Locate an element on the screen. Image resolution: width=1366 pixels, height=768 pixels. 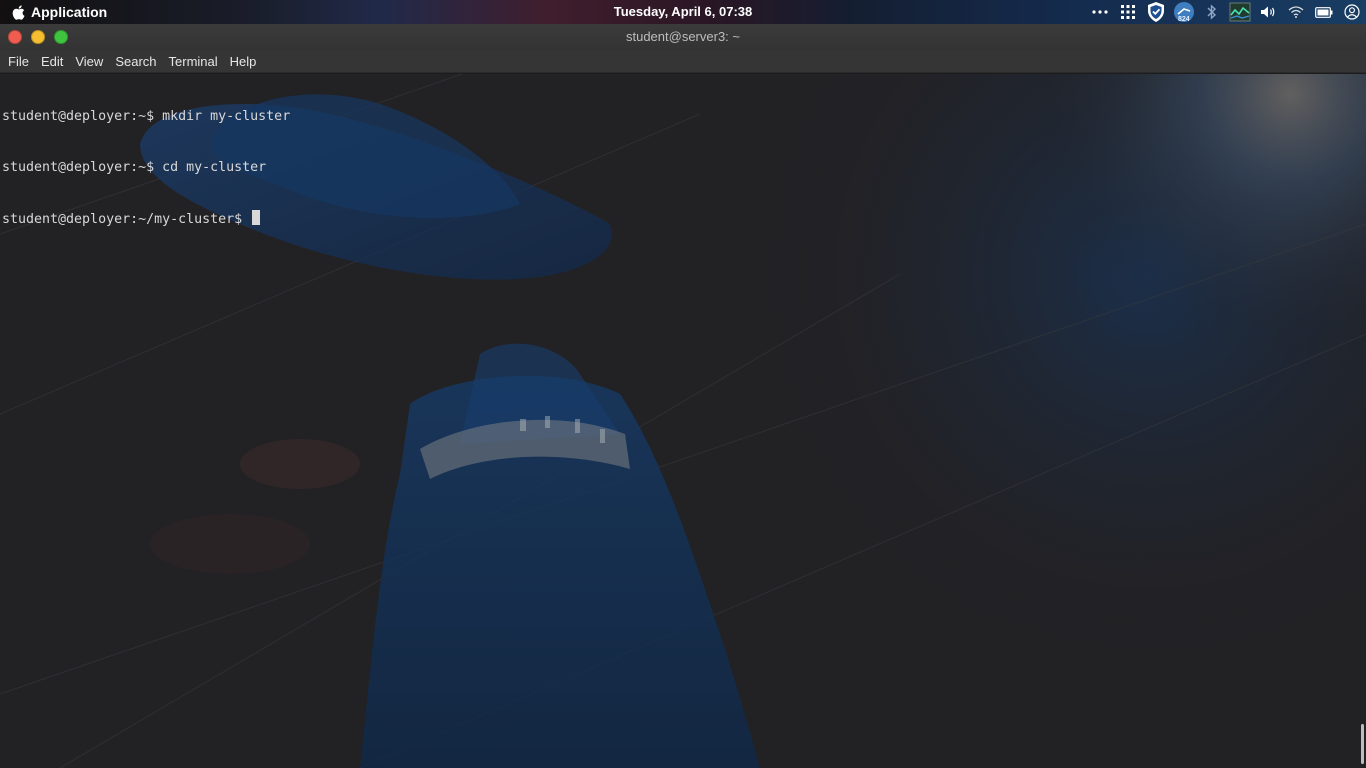
network-monitor-icon: 824 is located at coordinates (1184, 12).